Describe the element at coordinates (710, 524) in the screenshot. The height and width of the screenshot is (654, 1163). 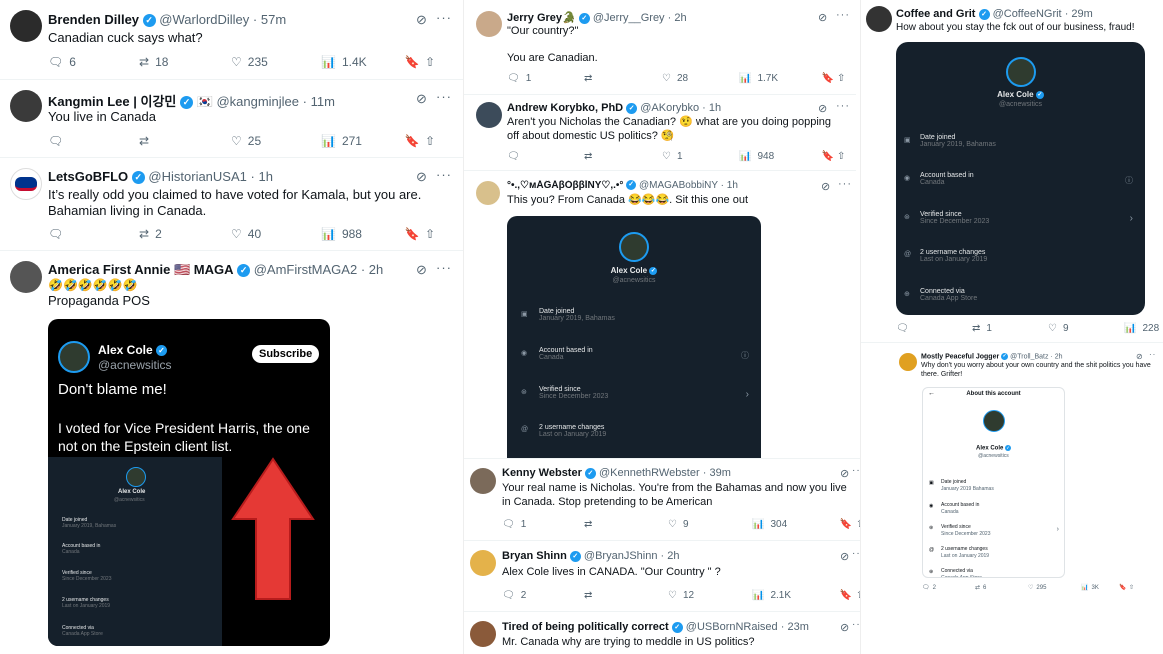
I see `like-button: ♡ 9` at that location.